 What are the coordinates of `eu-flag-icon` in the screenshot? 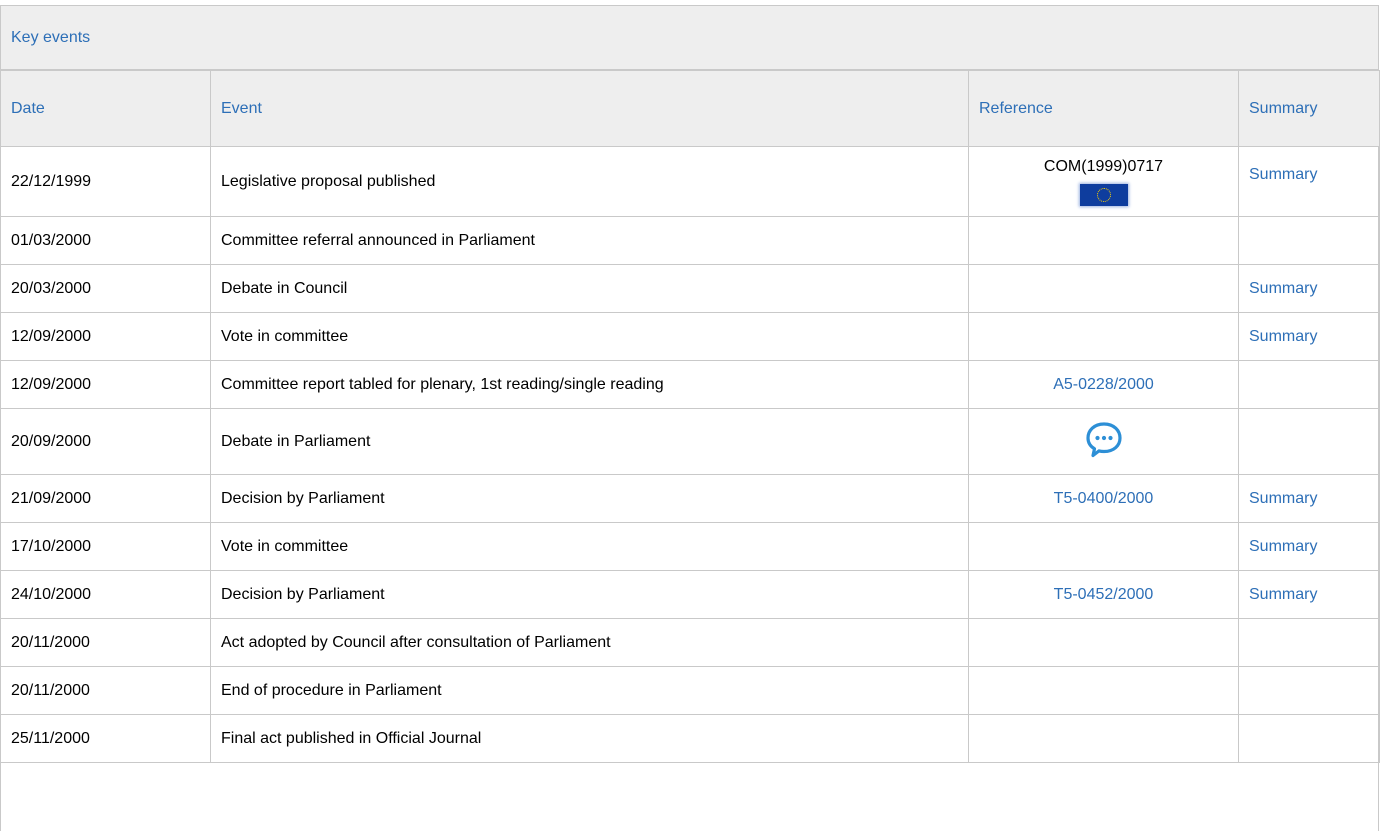 It's located at (1103, 194).